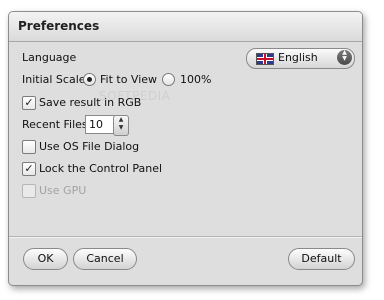 Image resolution: width=384 pixels, height=300 pixels. Describe the element at coordinates (100, 168) in the screenshot. I see `lock-panel-label: Lock the Control Panel` at that location.